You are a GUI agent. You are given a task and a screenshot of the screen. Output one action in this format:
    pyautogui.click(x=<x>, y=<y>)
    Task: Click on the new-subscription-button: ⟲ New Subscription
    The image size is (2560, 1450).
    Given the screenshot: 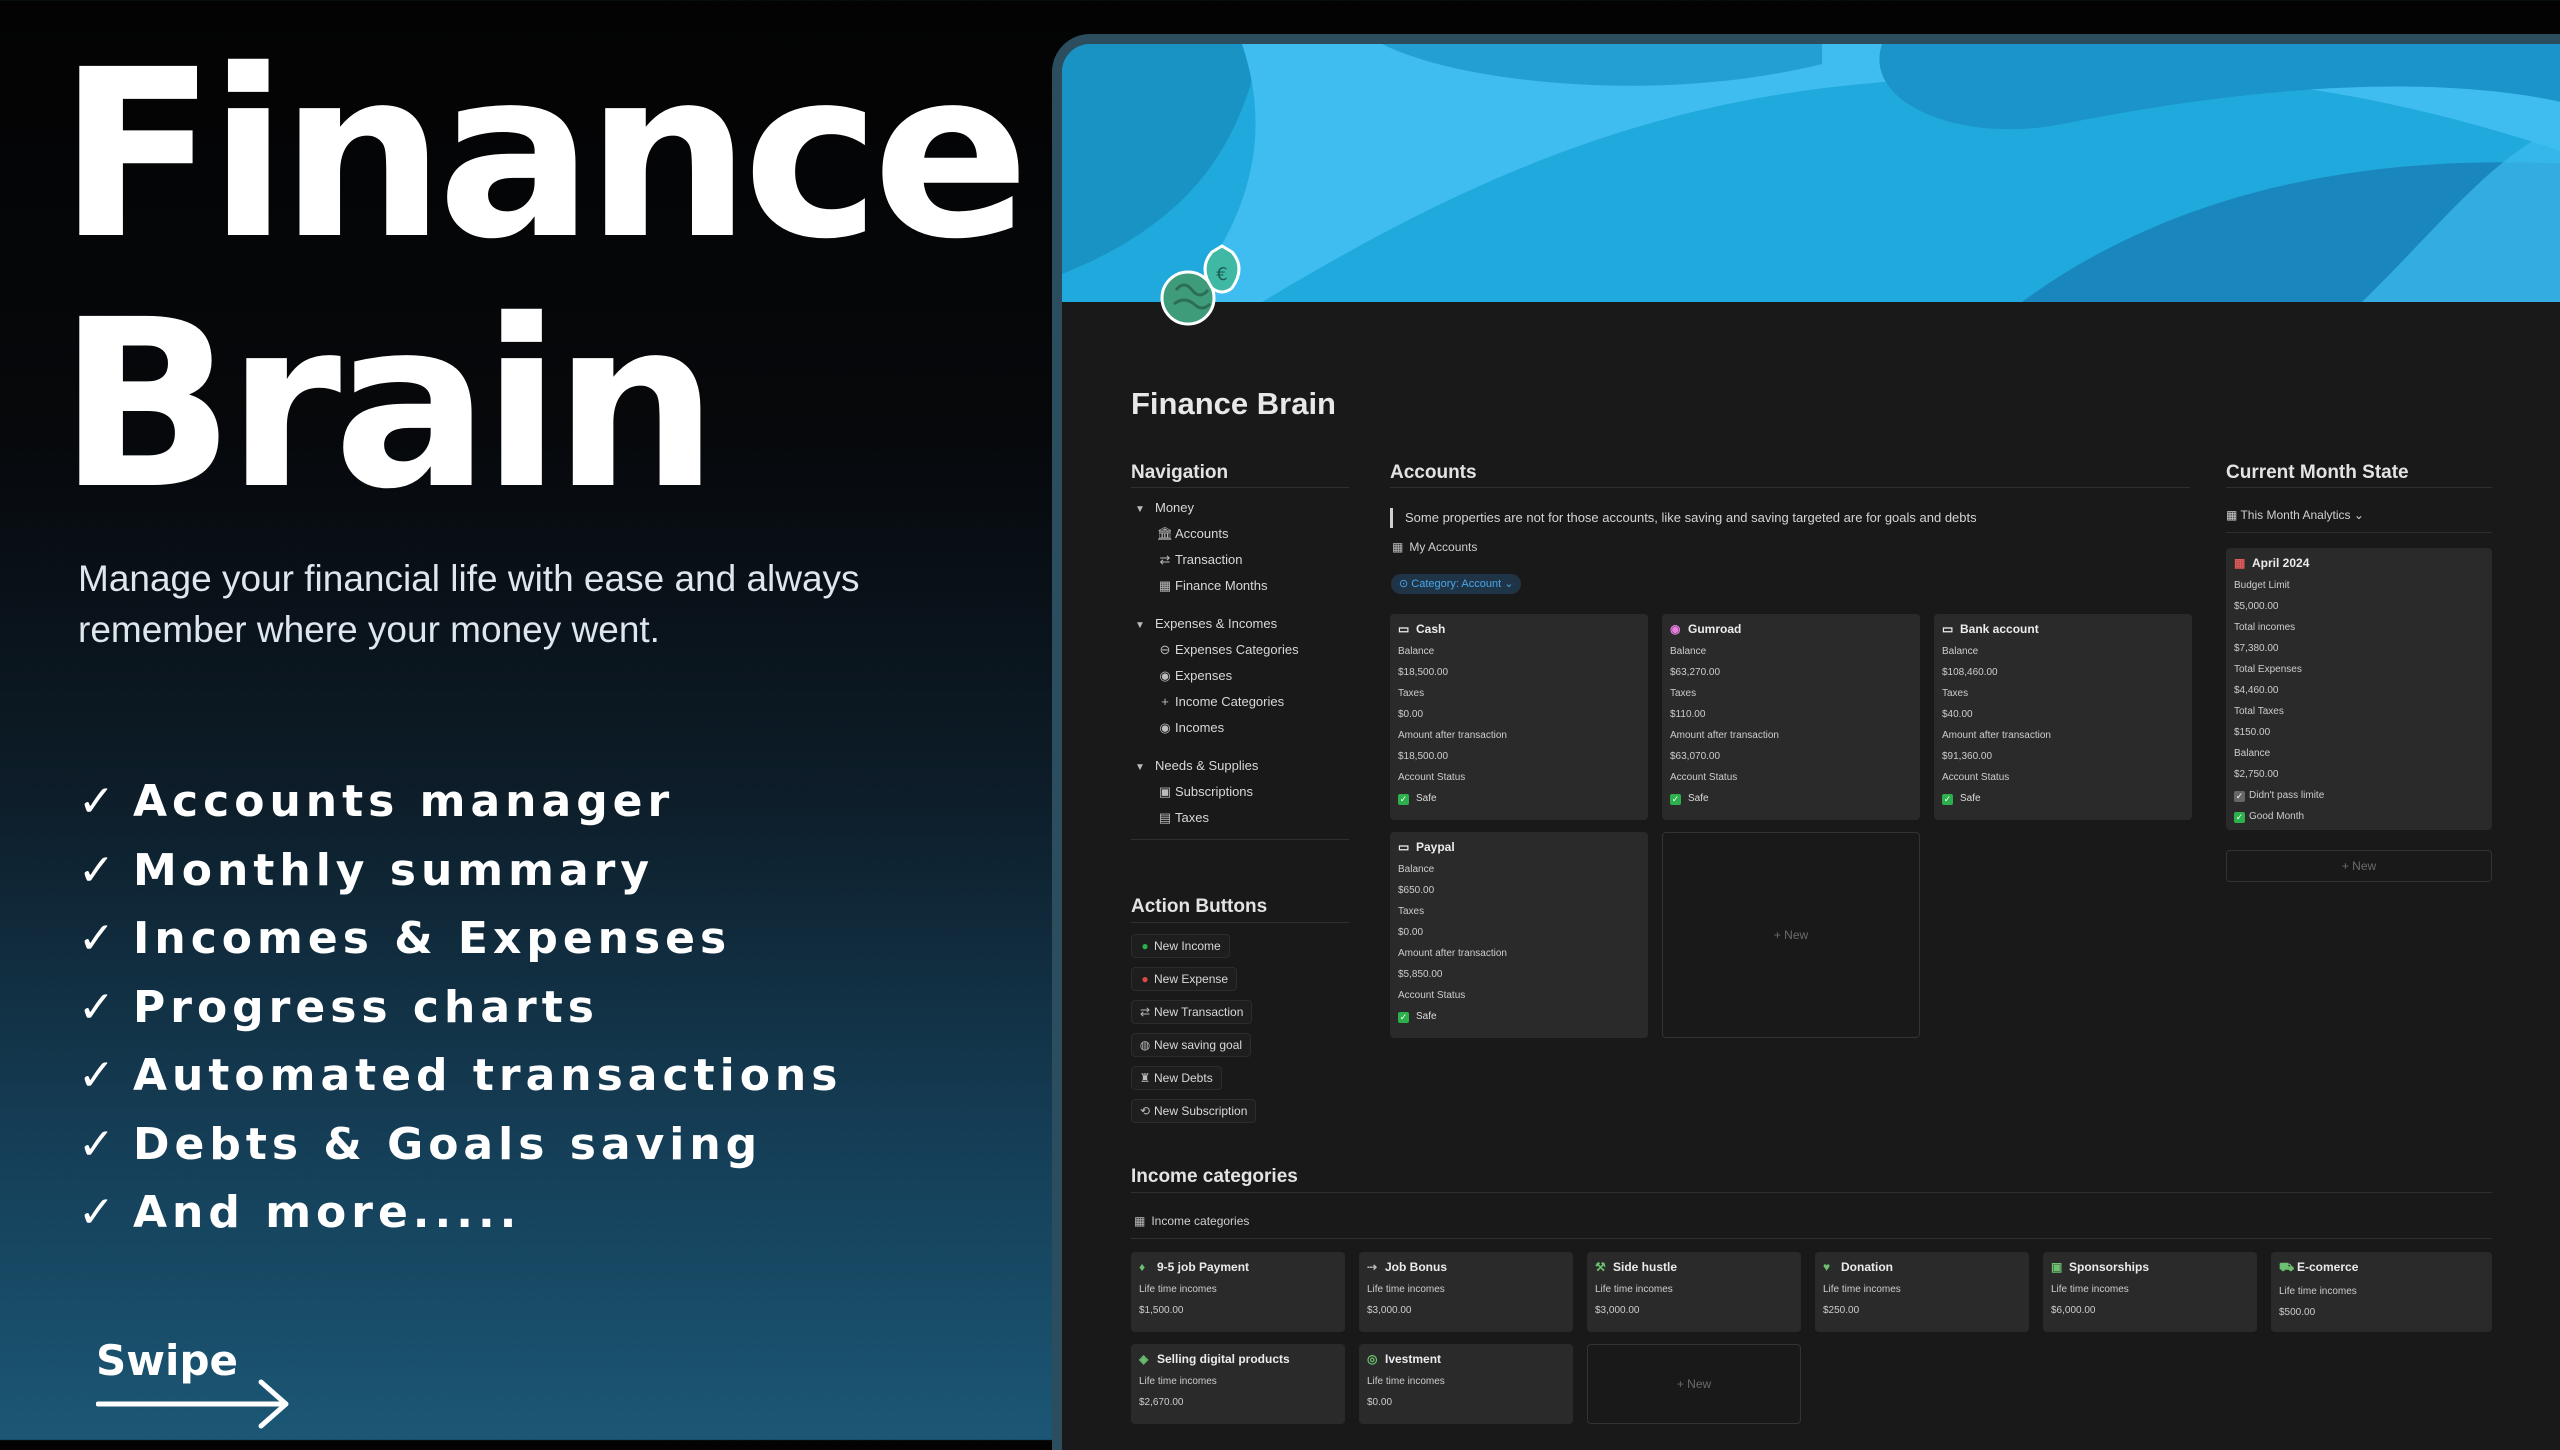 What is the action you would take?
    pyautogui.click(x=1194, y=1111)
    